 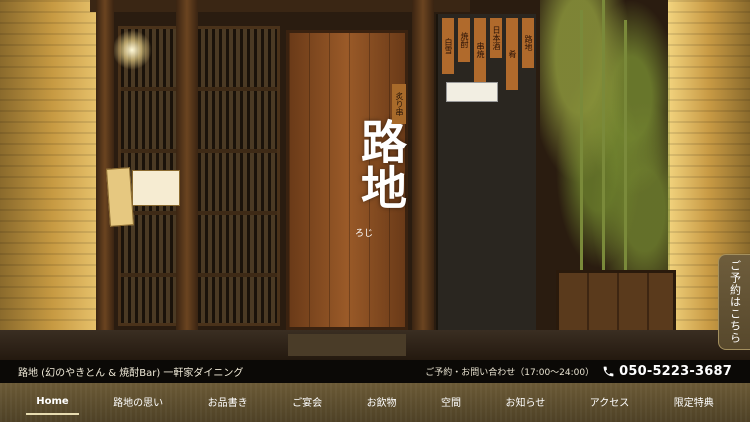 What do you see at coordinates (48, 180) in the screenshot?
I see `left-plaster-wall` at bounding box center [48, 180].